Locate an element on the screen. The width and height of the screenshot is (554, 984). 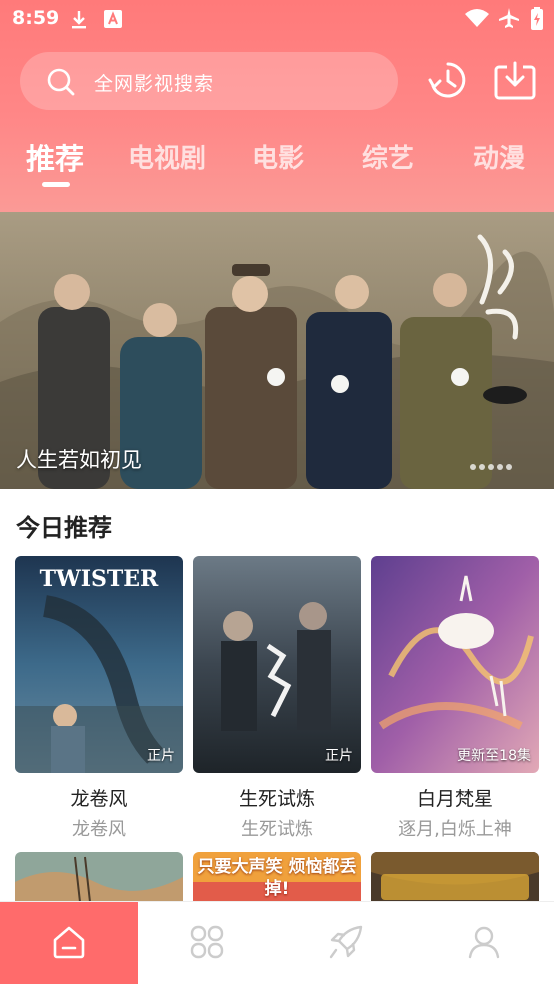
search-placeholder: 全网影视搜索 is located at coordinates (154, 84).